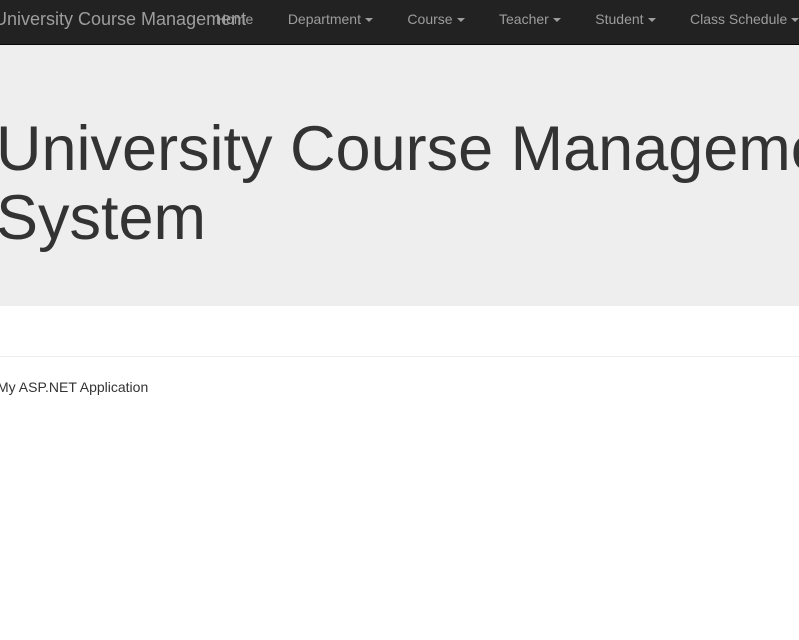 This screenshot has width=799, height=640. What do you see at coordinates (430, 19) in the screenshot?
I see `nav-item-label: Course` at bounding box center [430, 19].